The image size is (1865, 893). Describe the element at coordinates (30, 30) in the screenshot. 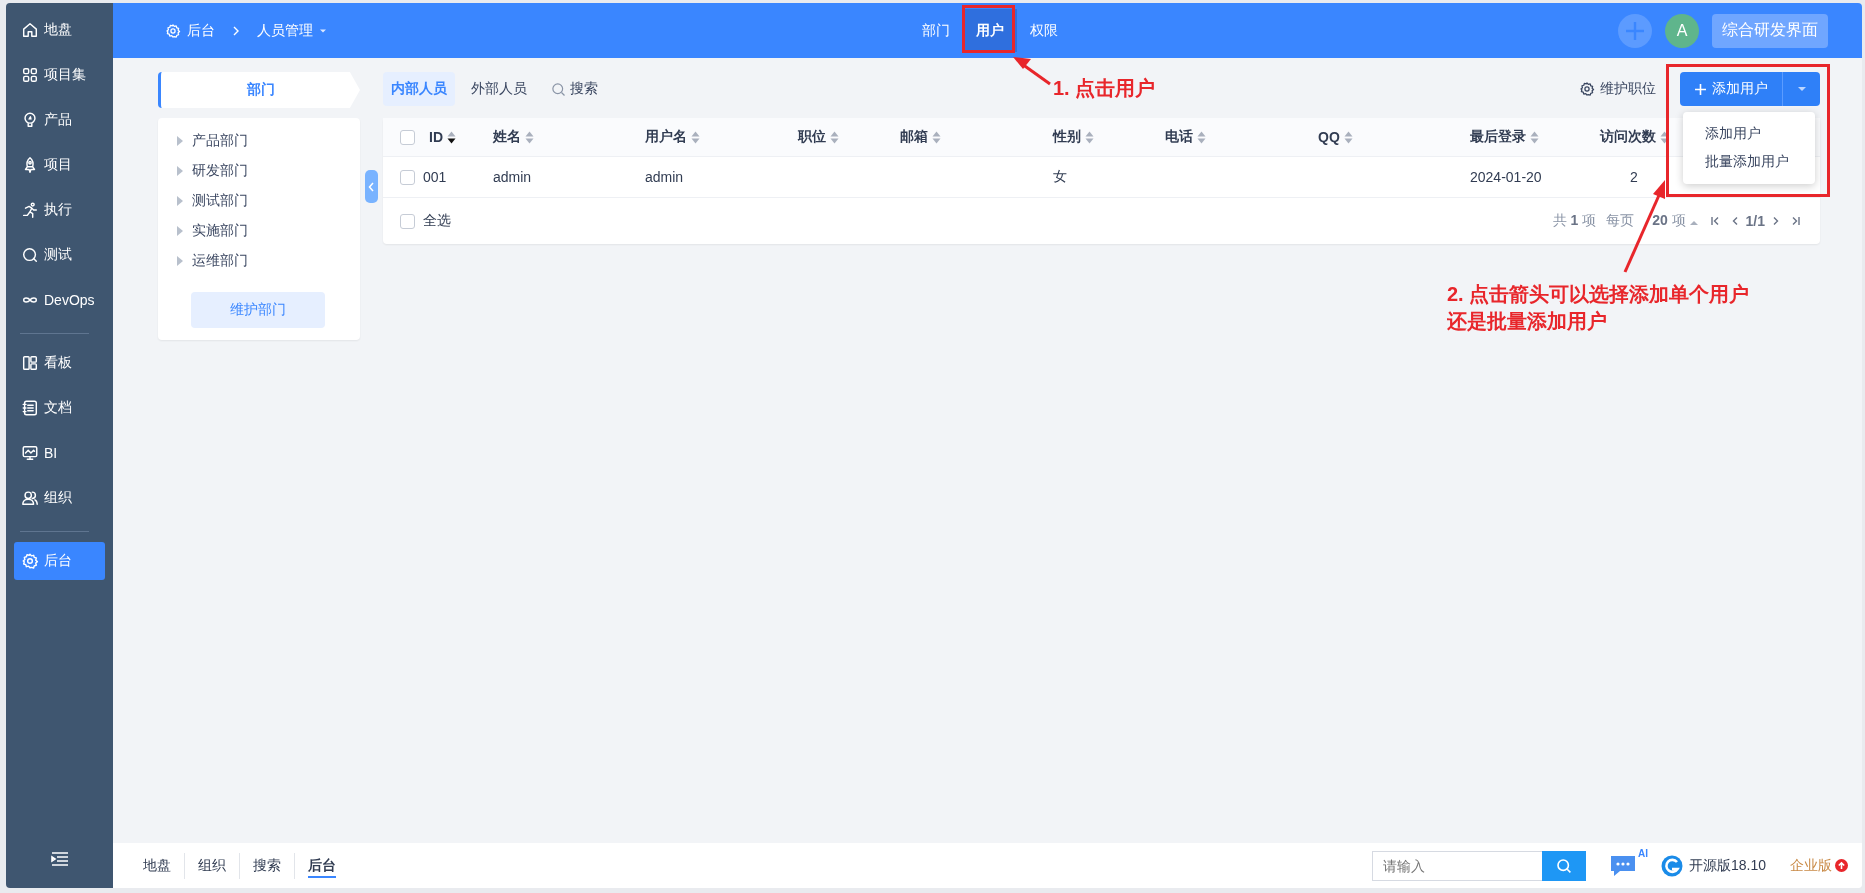

I see `home-icon` at that location.